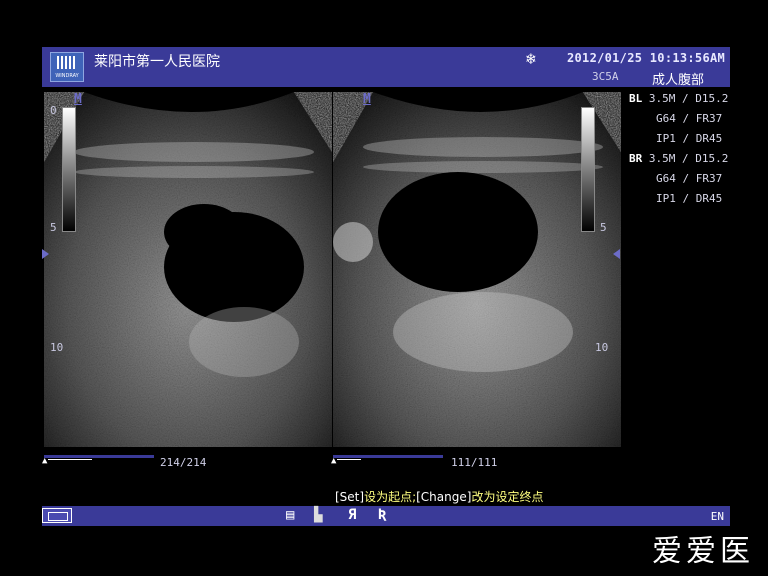 The image size is (768, 576). What do you see at coordinates (53, 110) in the screenshot?
I see `depth-label-0: 0` at bounding box center [53, 110].